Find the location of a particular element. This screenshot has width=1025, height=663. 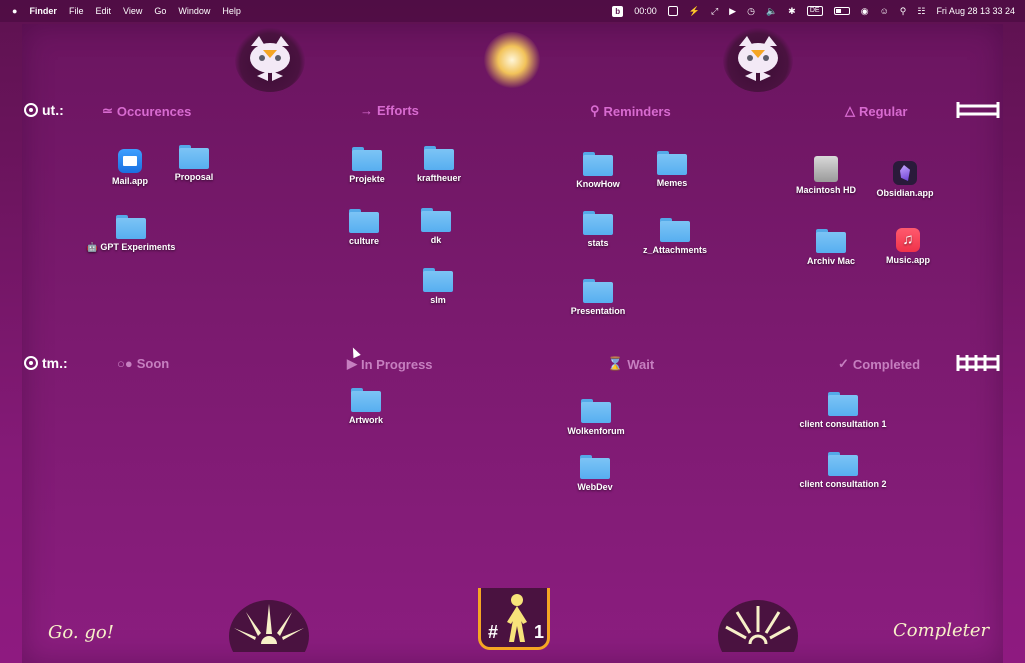

desktop-item-proposal: Proposal is located at coordinates (194, 164).